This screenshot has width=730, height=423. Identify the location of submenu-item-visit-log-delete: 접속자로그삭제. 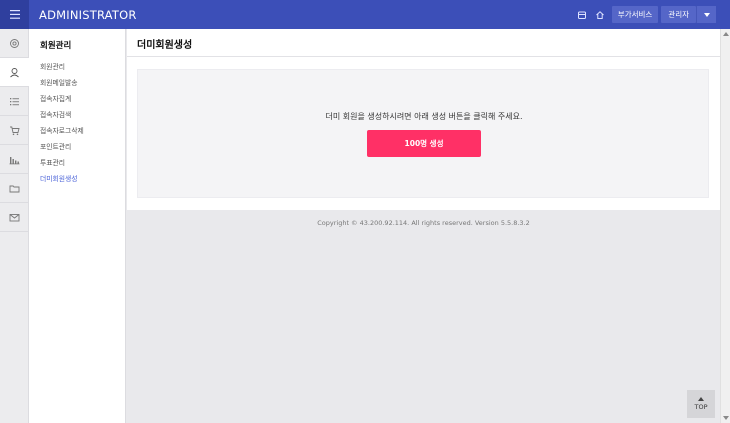
(82, 131).